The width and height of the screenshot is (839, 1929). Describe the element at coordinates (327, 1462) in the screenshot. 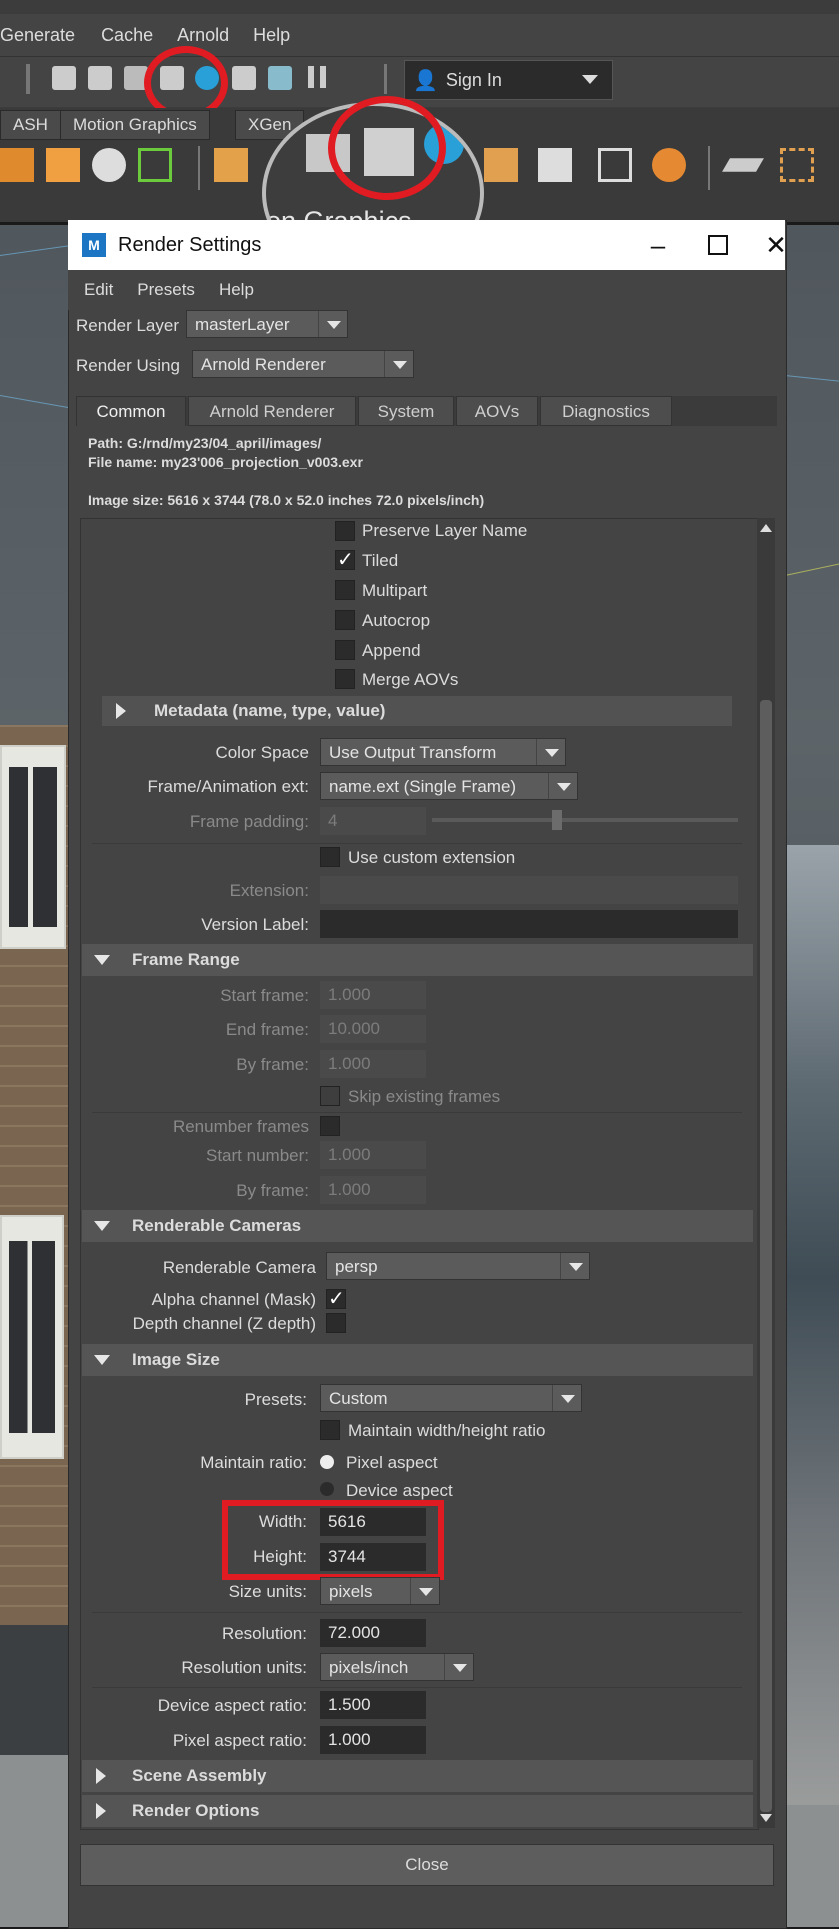

I see `pixel-aspect-radio` at that location.